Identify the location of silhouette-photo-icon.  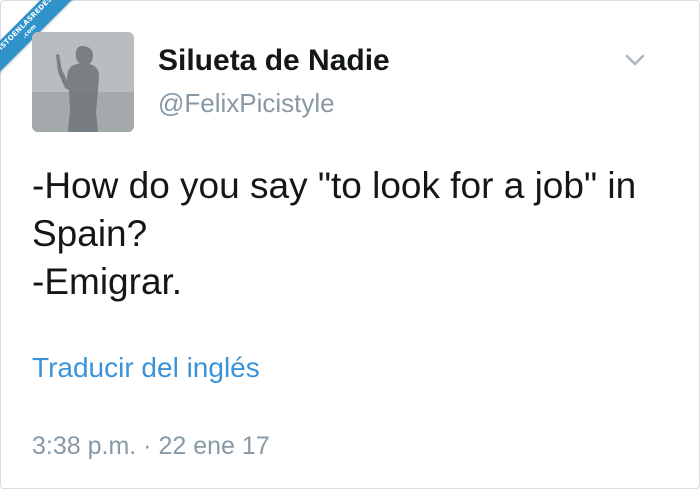
(83, 82).